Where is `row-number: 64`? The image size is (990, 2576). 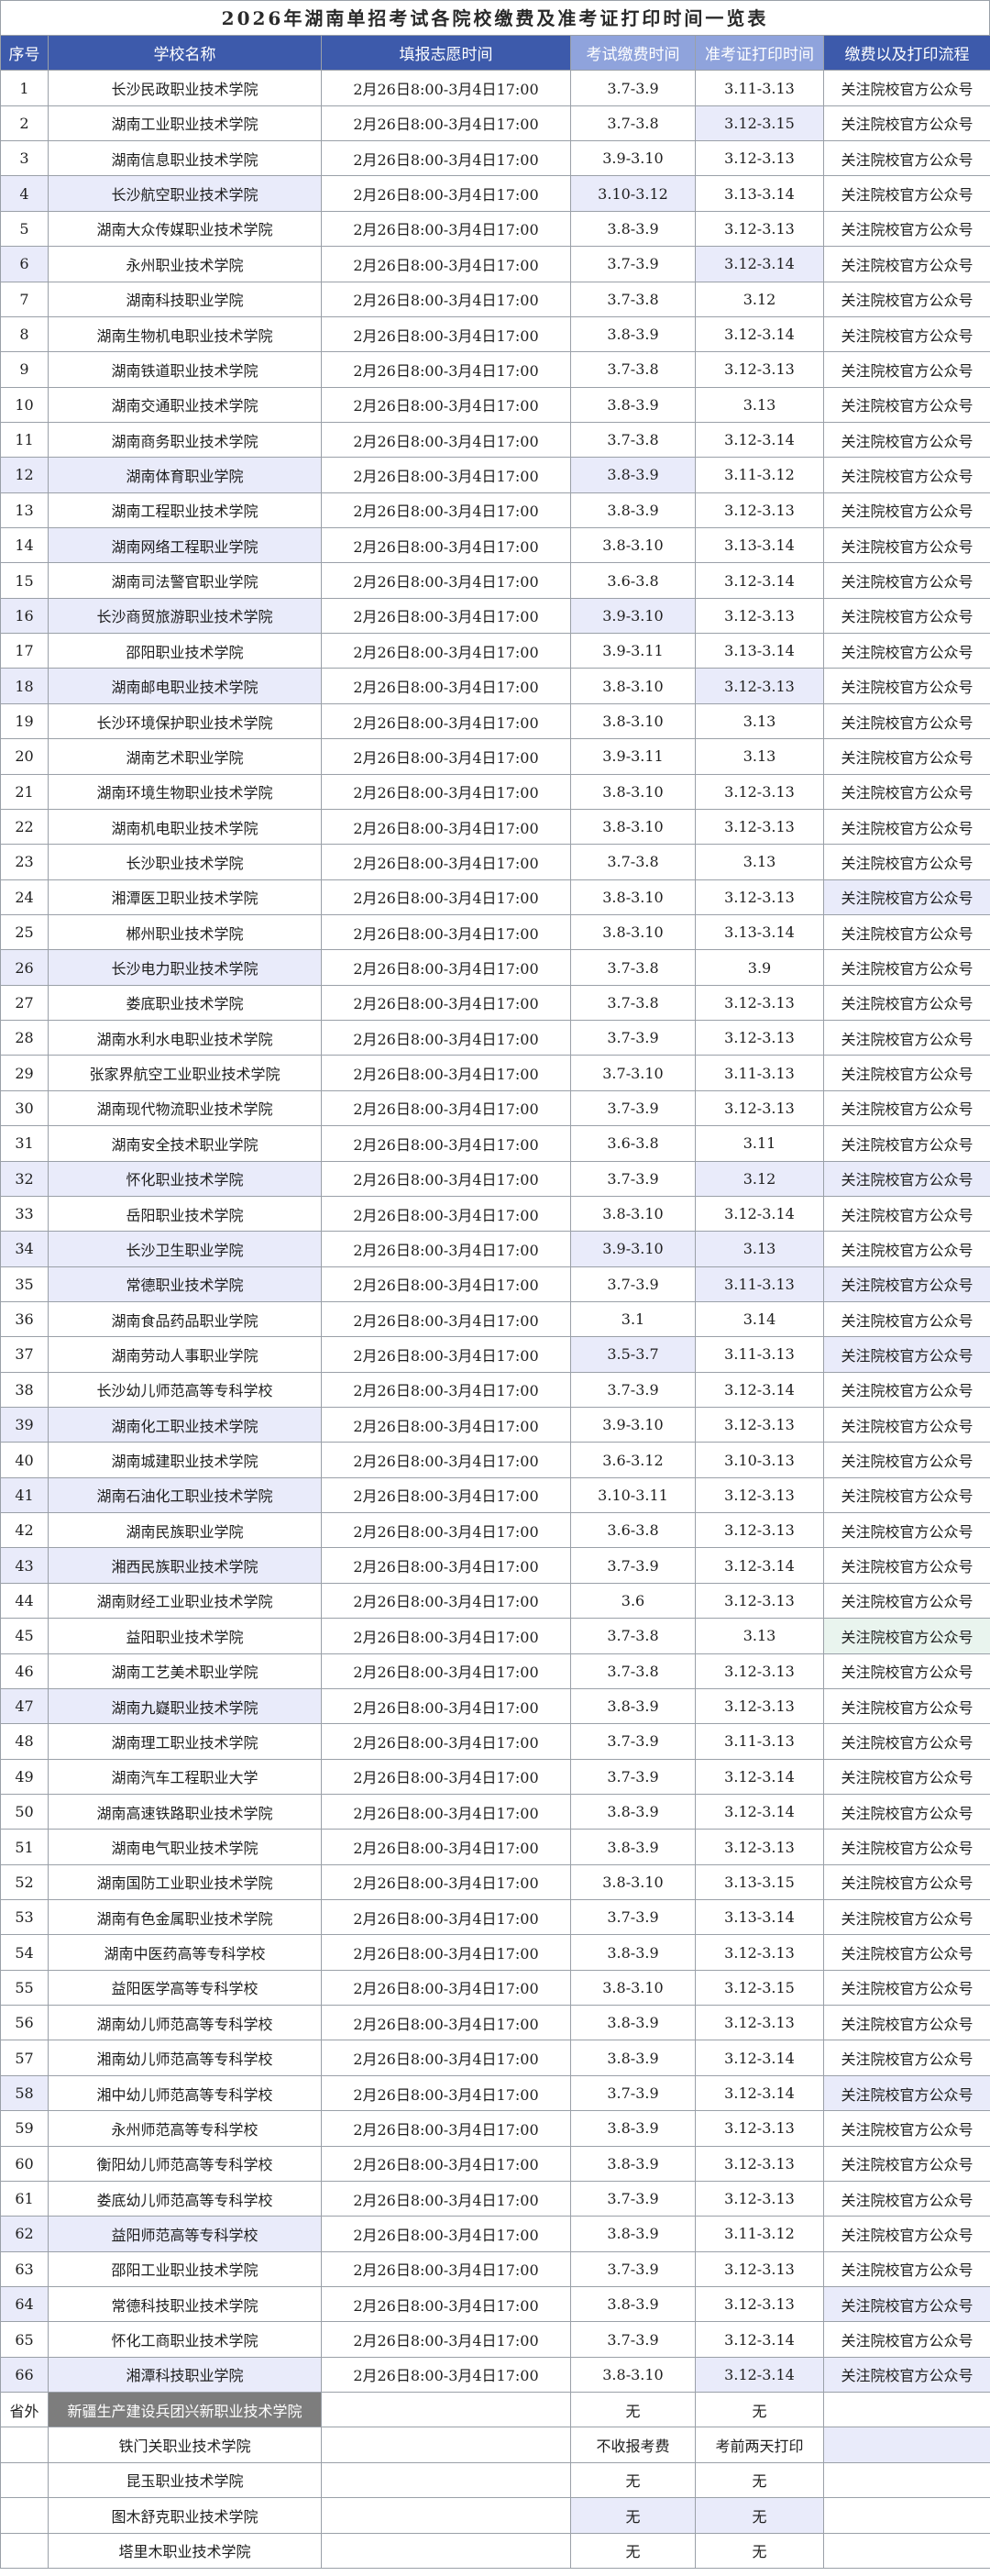 row-number: 64 is located at coordinates (24, 2304).